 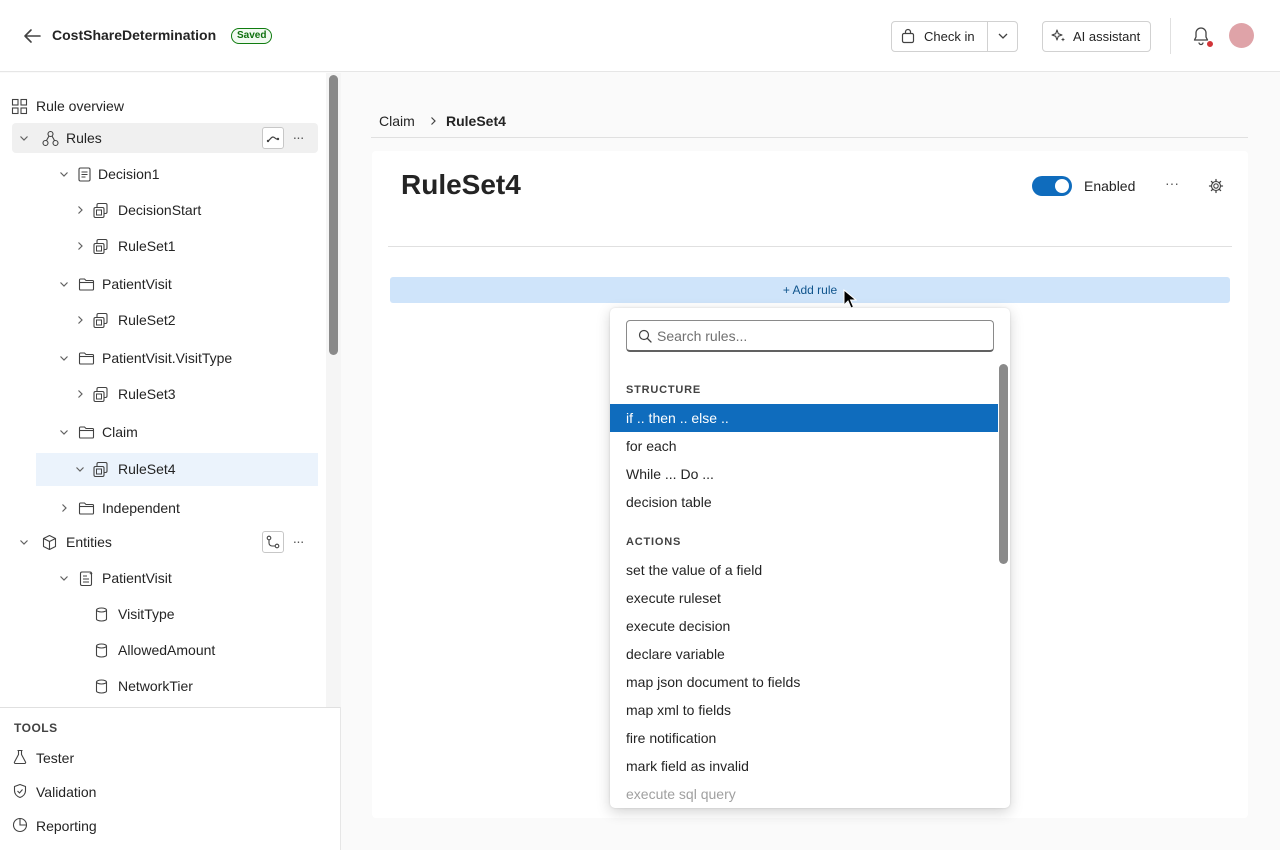 I want to click on ai-assistant-button: AI assistant, so click(x=1096, y=36).